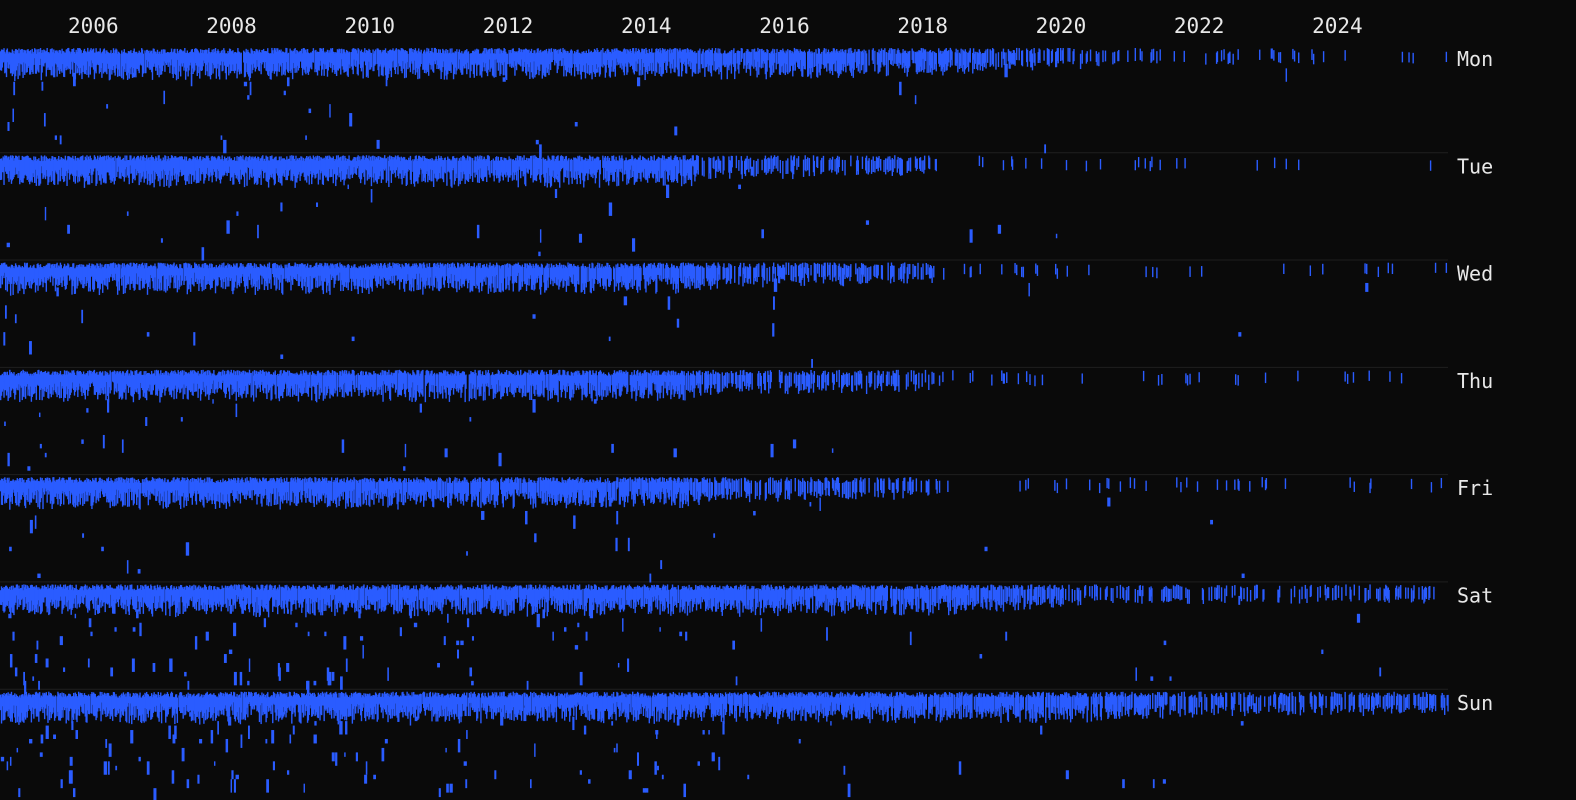 Image resolution: width=1576 pixels, height=800 pixels. I want to click on day-band-mon, so click(724, 102).